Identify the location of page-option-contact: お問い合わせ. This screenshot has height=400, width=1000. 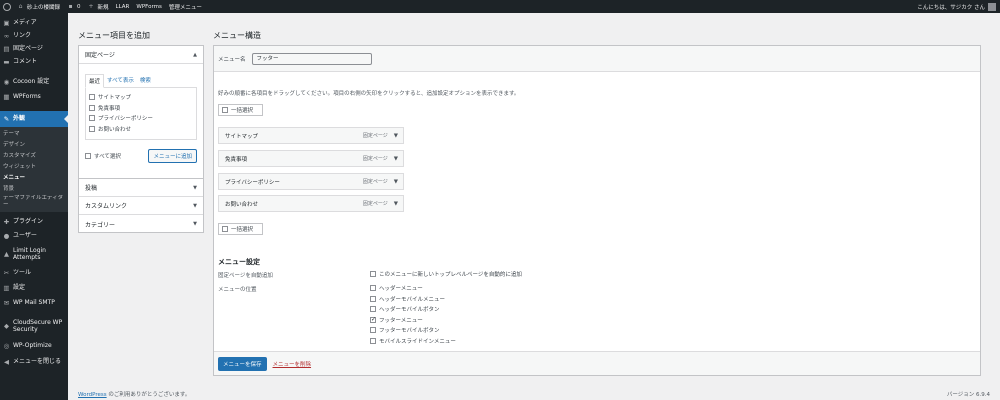
(141, 129).